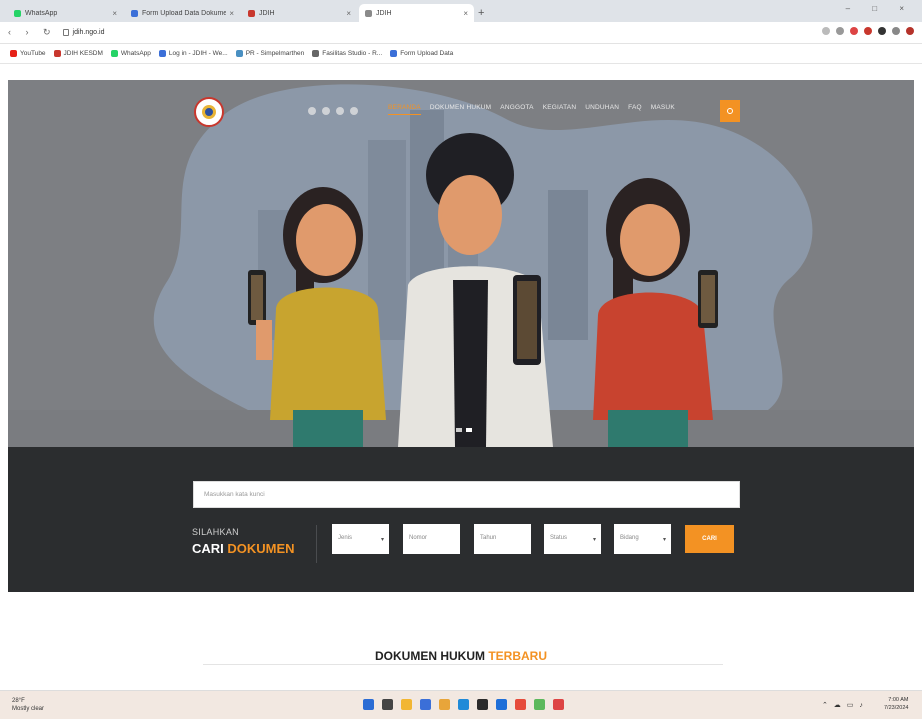 The height and width of the screenshot is (719, 922). I want to click on lock-icon, so click(65, 32).